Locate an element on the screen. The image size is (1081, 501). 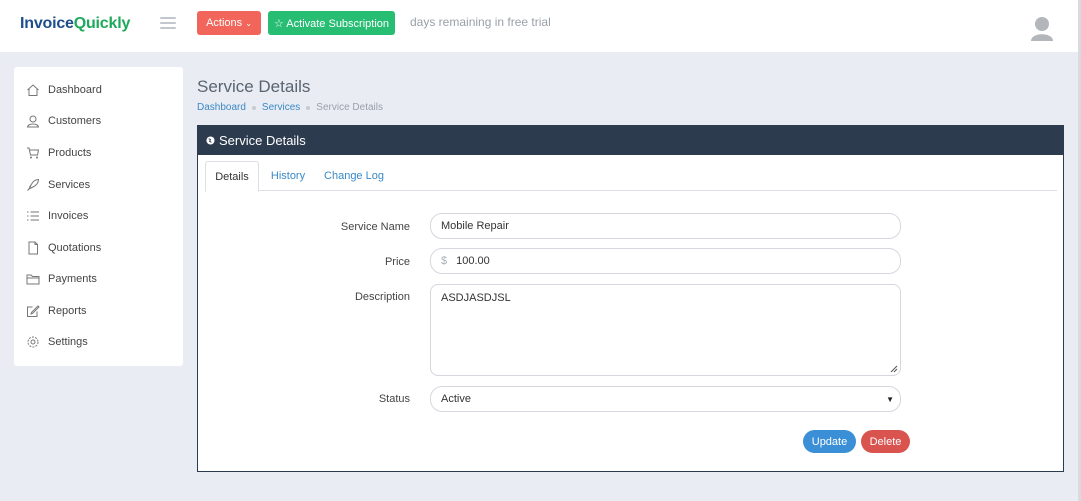
breadcrumb-services: Services is located at coordinates (281, 107).